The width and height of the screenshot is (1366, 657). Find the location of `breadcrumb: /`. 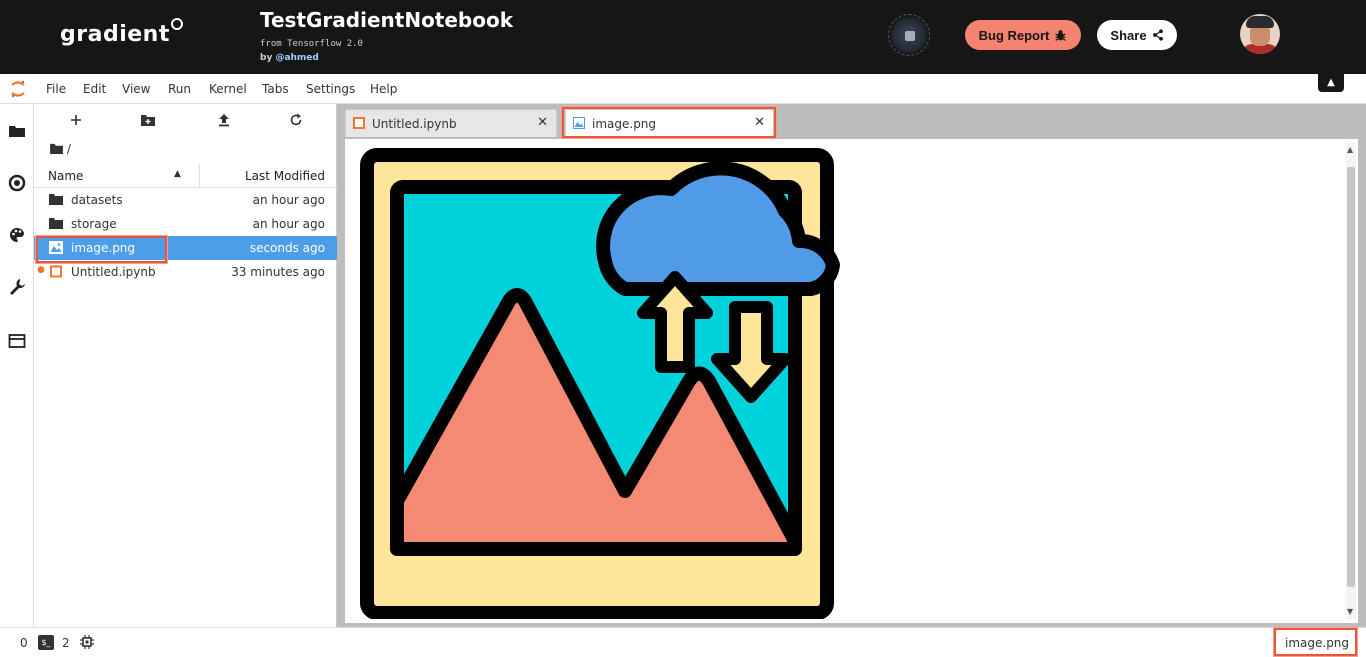

breadcrumb: / is located at coordinates (60, 149).